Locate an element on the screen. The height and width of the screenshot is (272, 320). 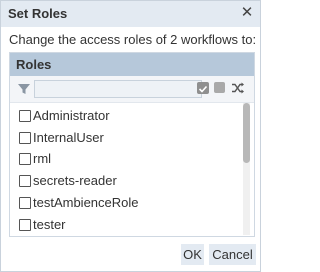
close-icon: ✕ is located at coordinates (247, 13).